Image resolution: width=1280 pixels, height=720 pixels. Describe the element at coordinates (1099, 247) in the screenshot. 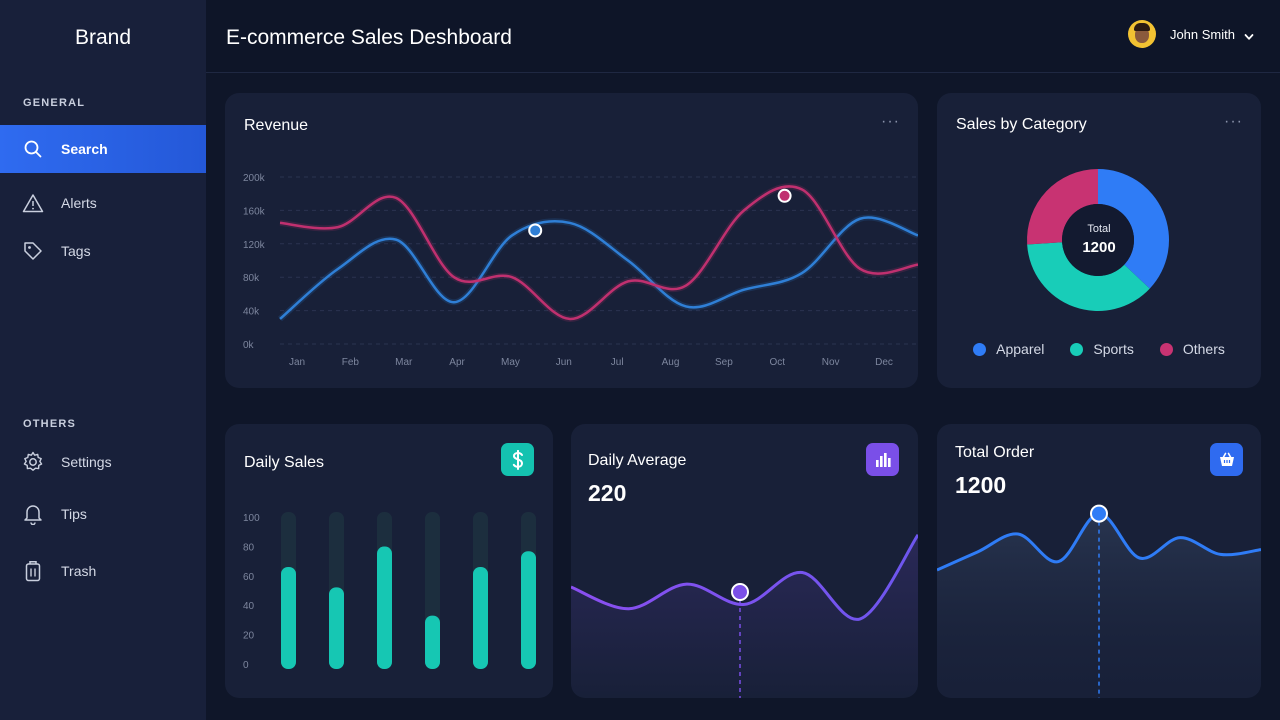

I see `donut-center-value: 1200` at that location.